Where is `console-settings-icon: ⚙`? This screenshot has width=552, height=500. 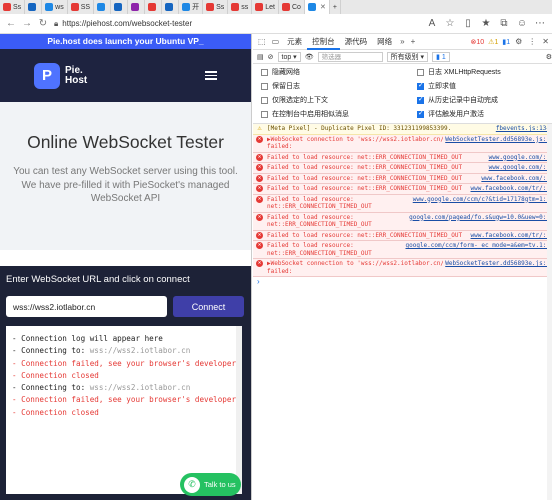 console-settings-icon: ⚙ is located at coordinates (549, 57).